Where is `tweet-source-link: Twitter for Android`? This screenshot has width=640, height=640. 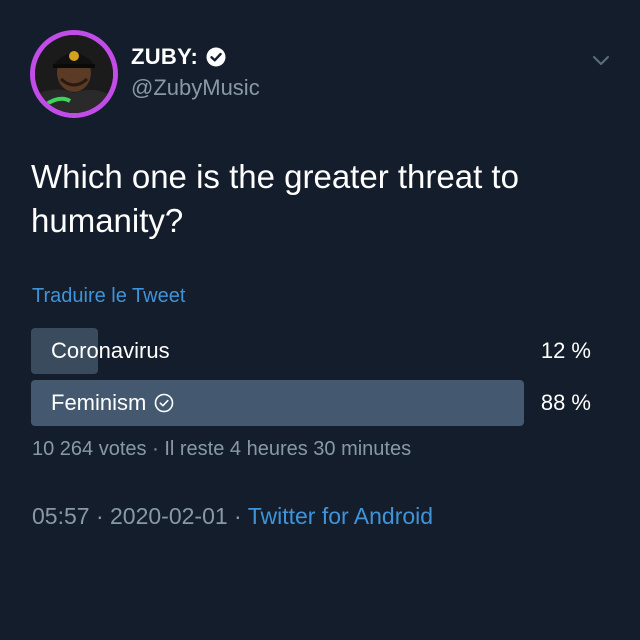 tweet-source-link: Twitter for Android is located at coordinates (340, 516).